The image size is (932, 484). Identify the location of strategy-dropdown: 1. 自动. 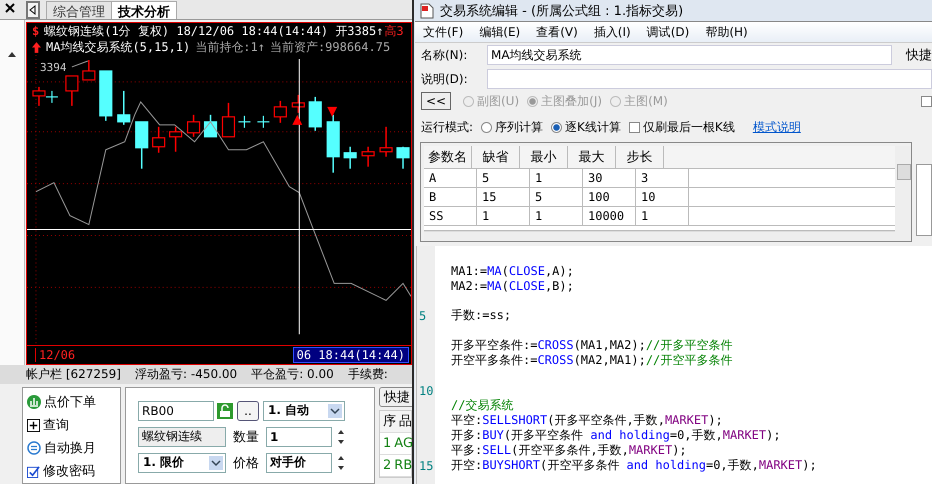
(304, 410).